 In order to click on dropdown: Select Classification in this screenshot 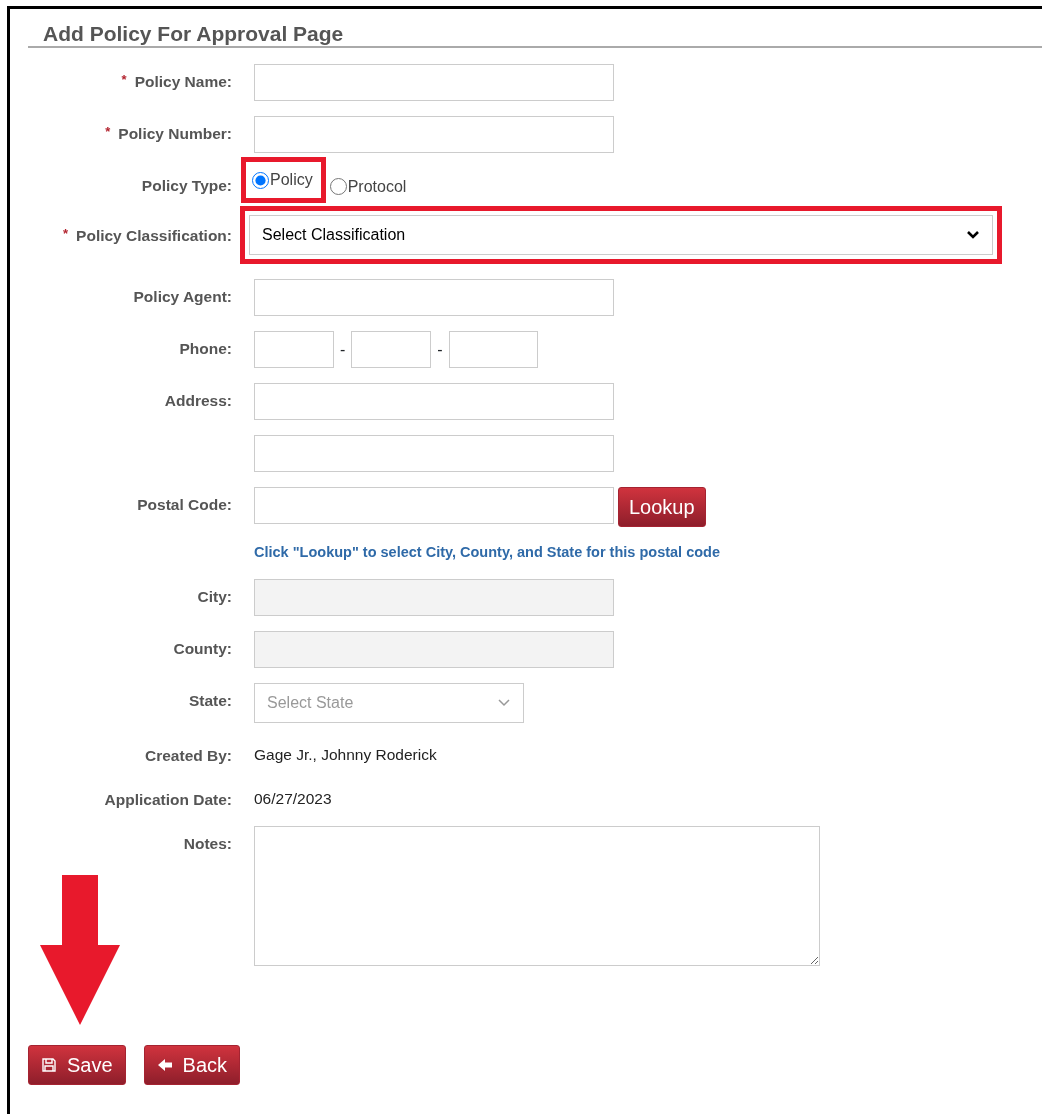, I will do `click(621, 235)`.